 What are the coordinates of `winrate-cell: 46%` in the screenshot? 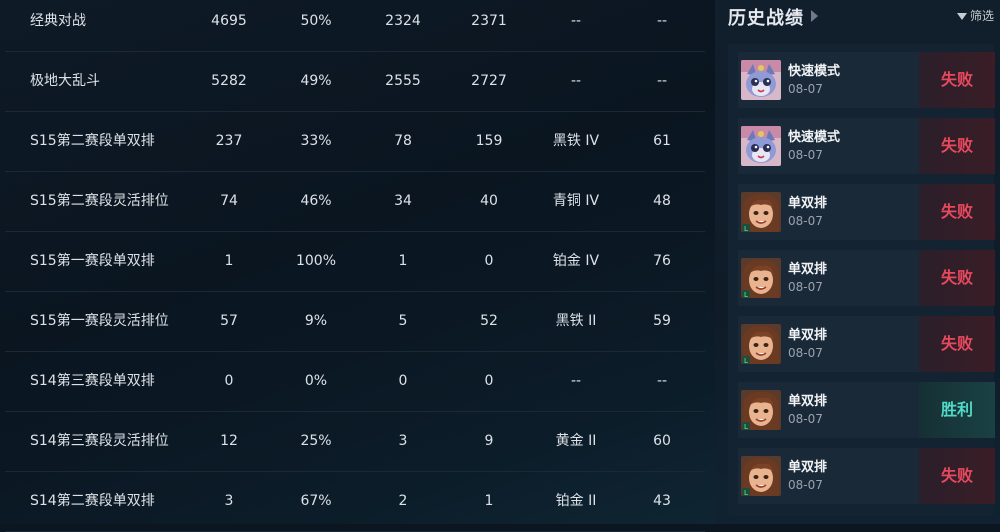 It's located at (316, 201).